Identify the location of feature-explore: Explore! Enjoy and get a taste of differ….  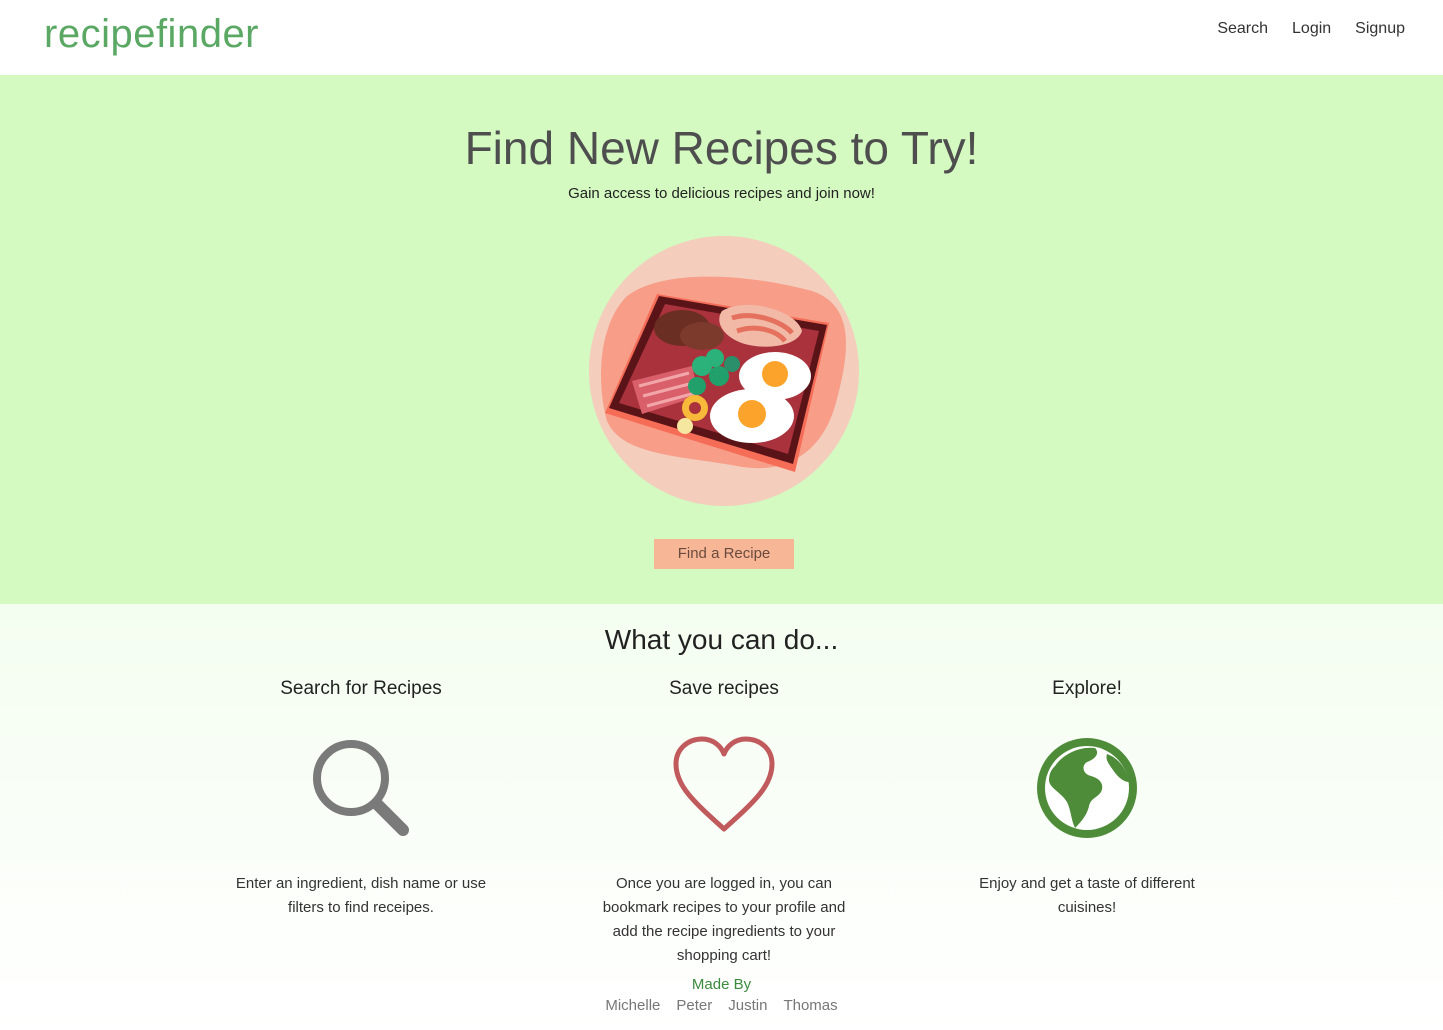
(1087, 799).